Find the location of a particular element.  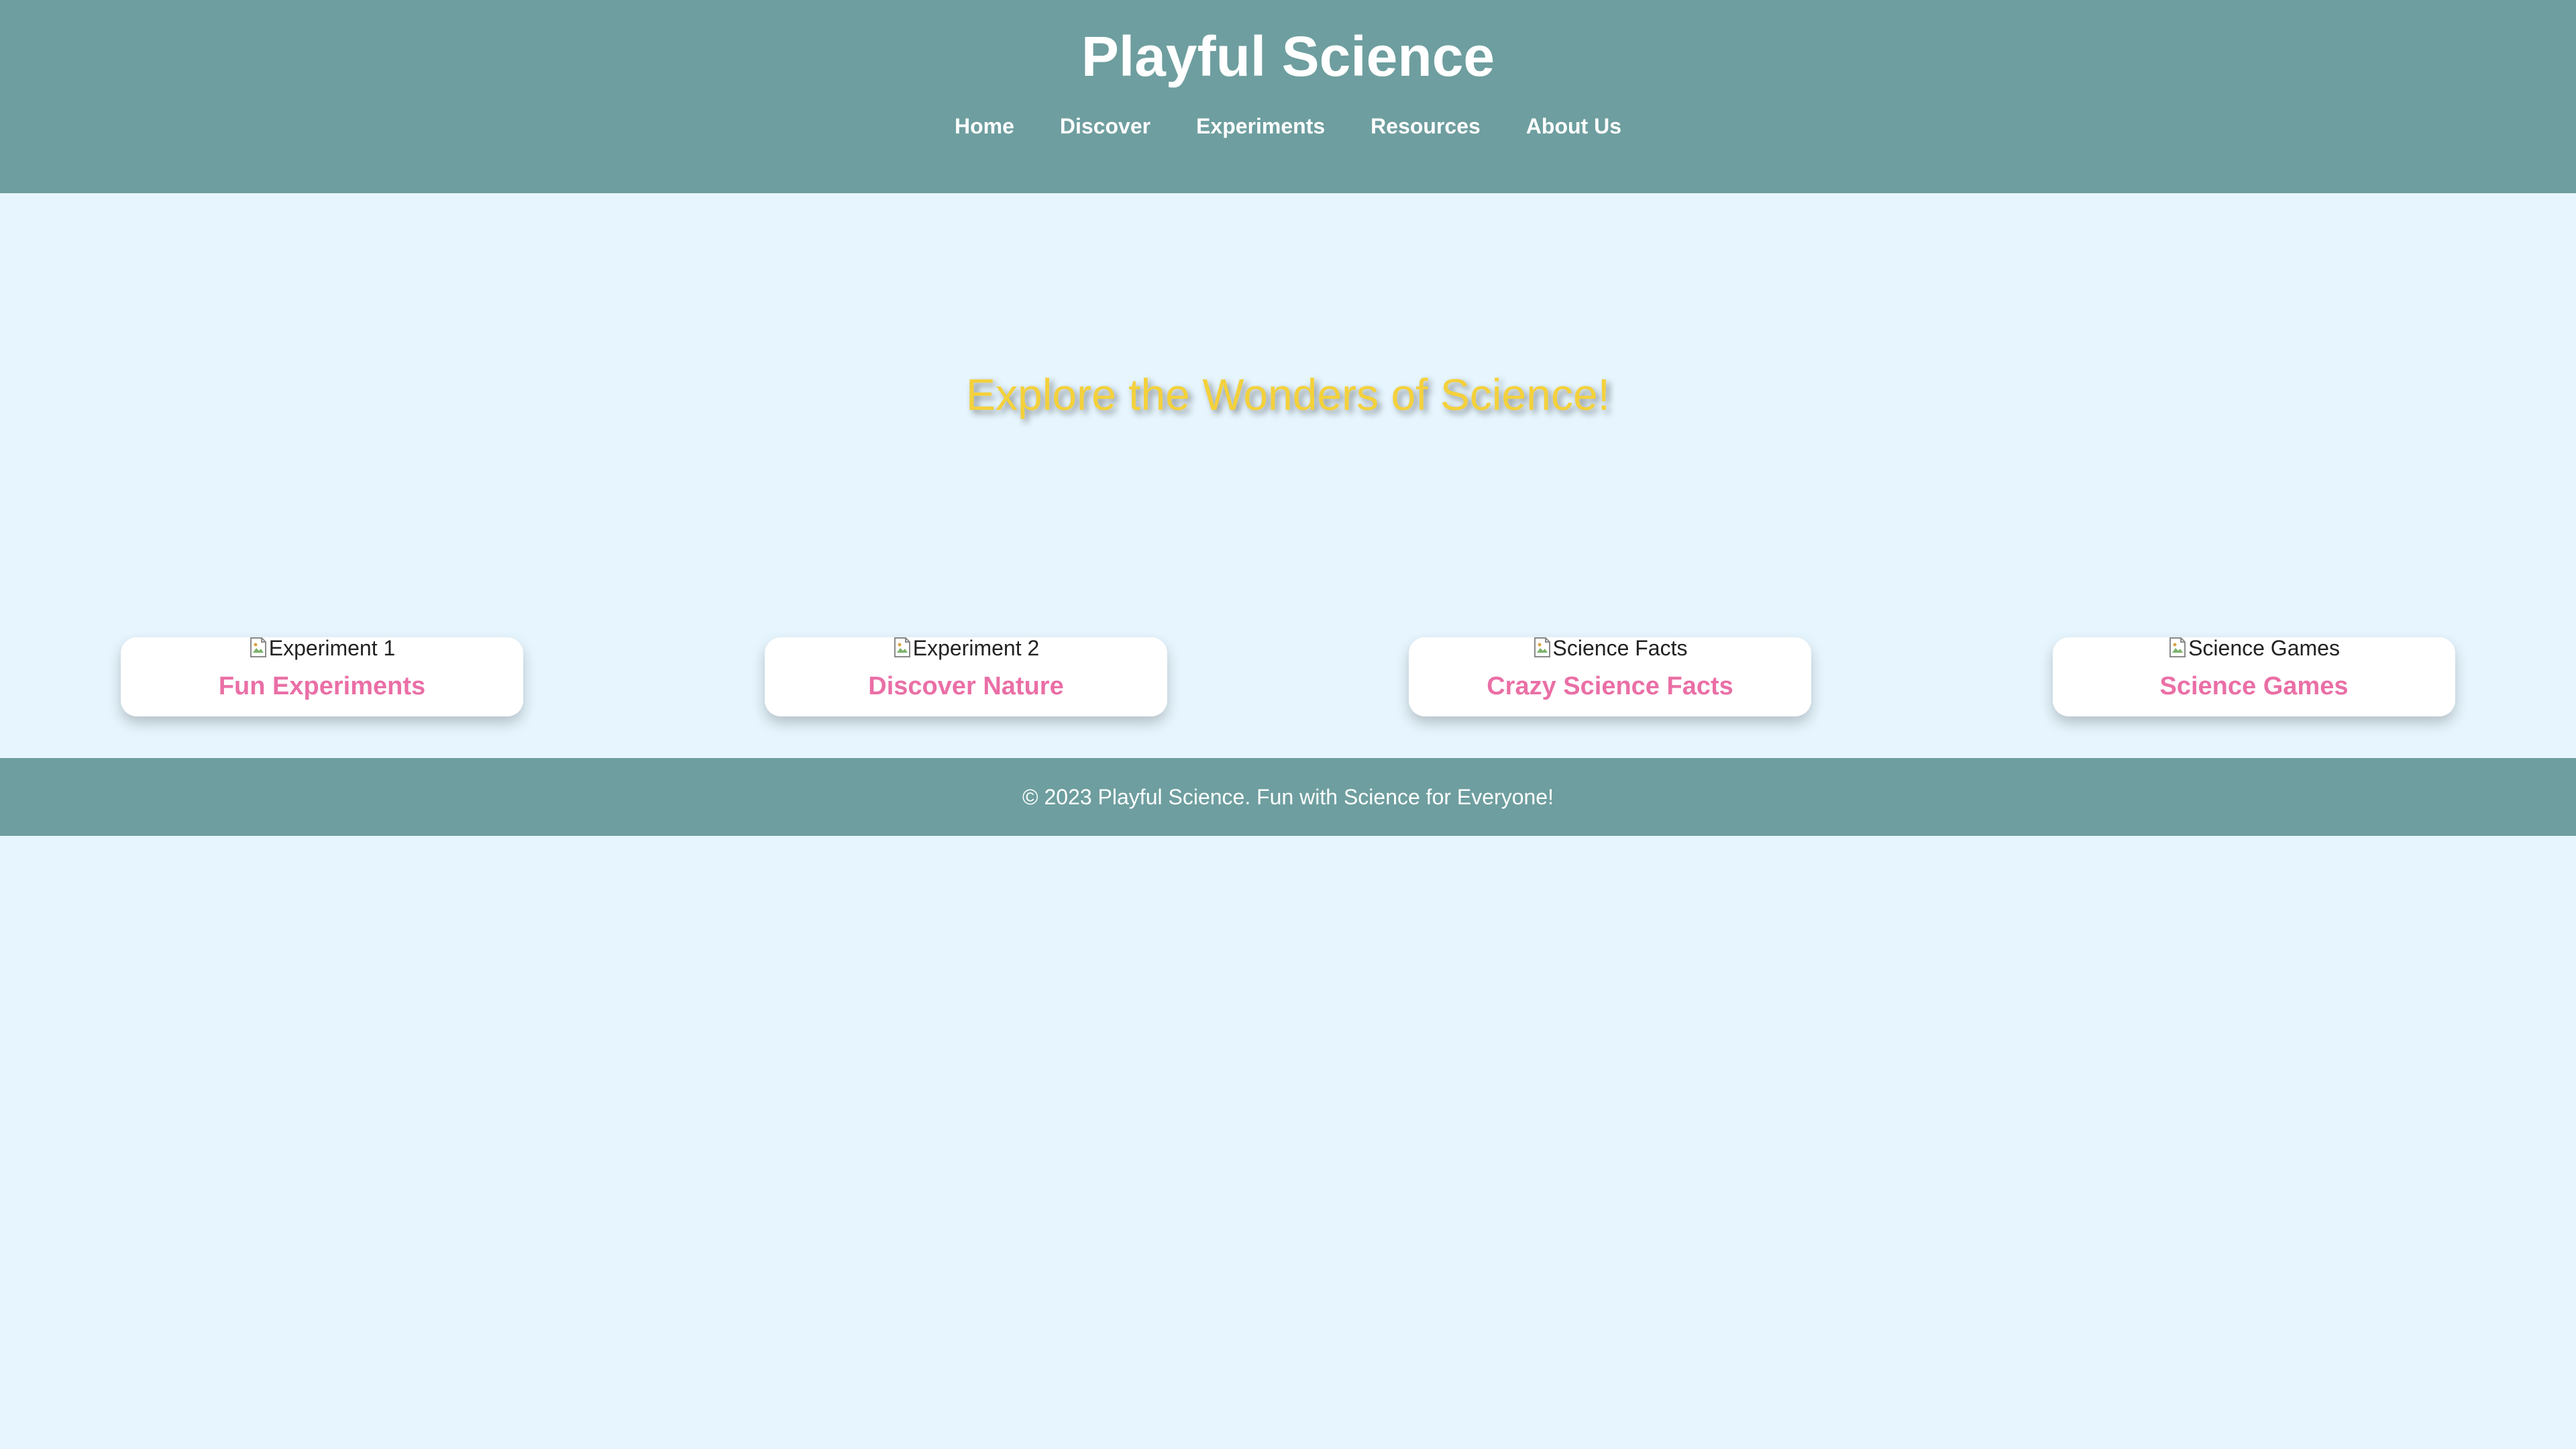

nav-link-discover: Discover is located at coordinates (1105, 126).